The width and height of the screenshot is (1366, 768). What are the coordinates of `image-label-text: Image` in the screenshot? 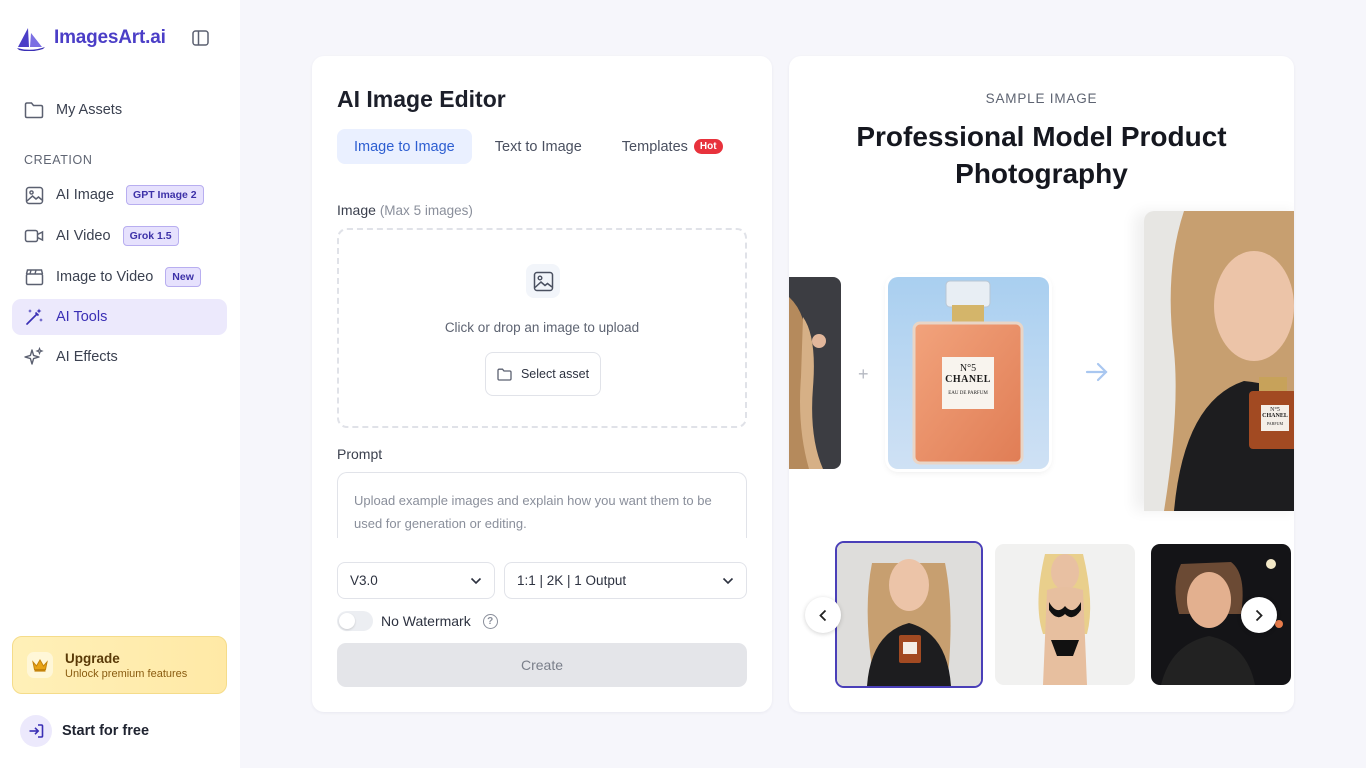 It's located at (356, 210).